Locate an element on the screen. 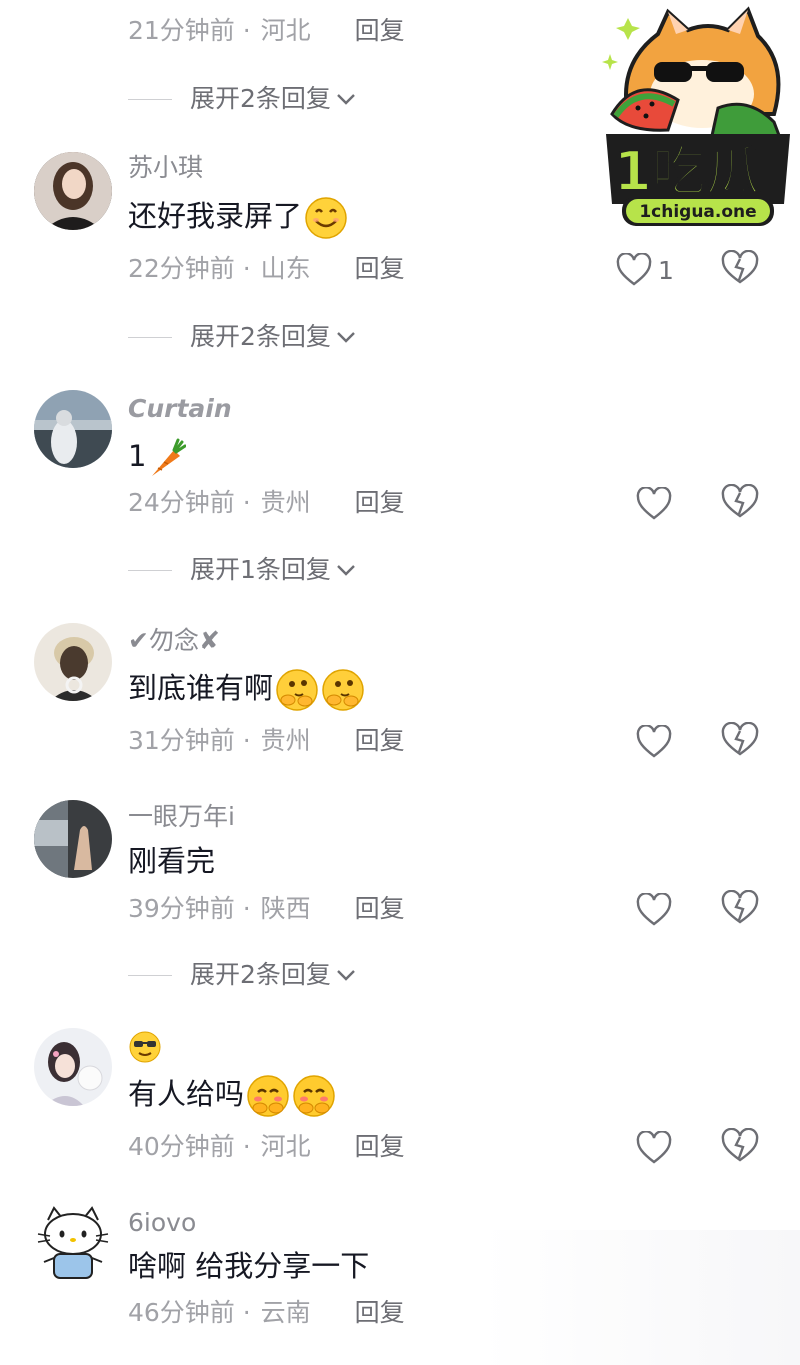  sunglasses-emoji-icon is located at coordinates (145, 1047).